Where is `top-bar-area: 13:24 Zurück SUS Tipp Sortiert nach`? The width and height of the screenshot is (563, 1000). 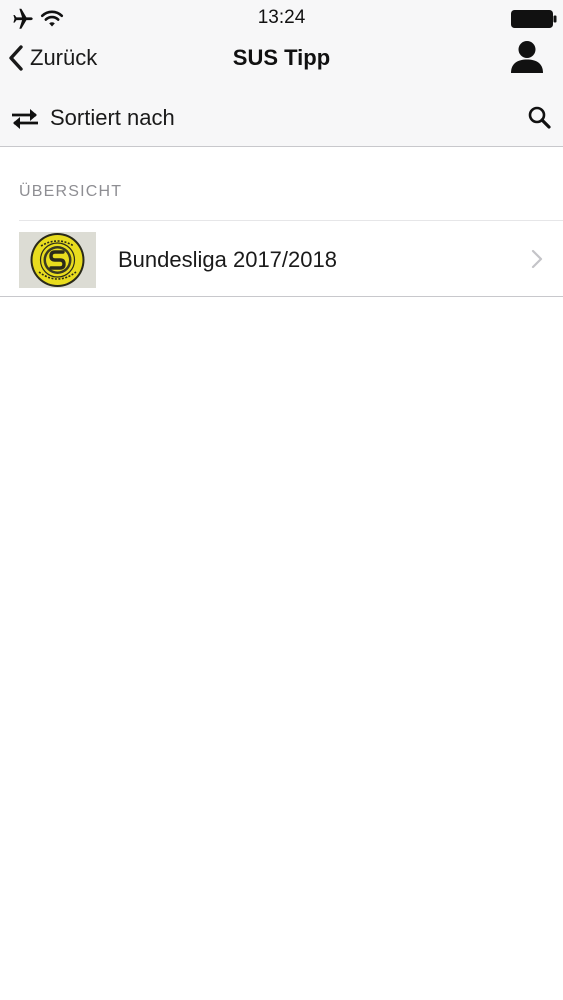
top-bar-area: 13:24 Zurück SUS Tipp Sortiert nach is located at coordinates (281, 73).